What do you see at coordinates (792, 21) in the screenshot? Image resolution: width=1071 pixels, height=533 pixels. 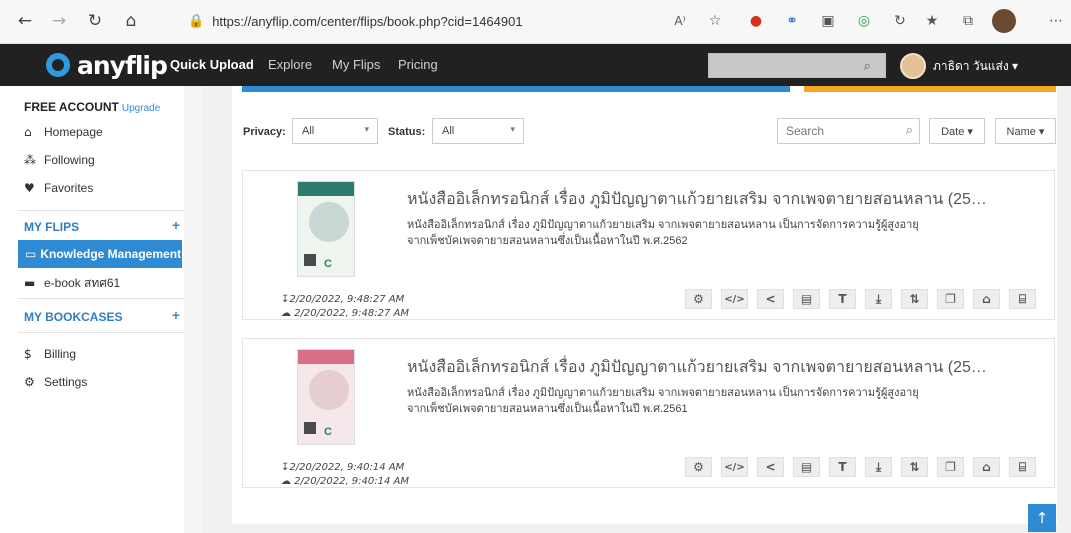 I see `extension-link-icon: ⚭` at bounding box center [792, 21].